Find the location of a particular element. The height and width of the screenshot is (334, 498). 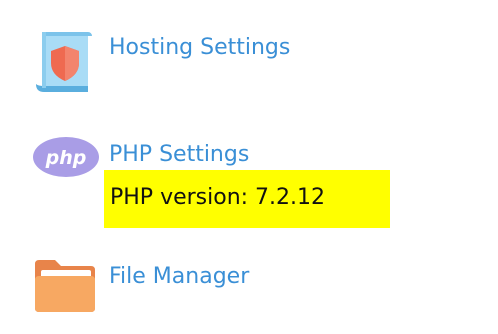

list-item-php-settings: php PHP Settings is located at coordinates (249, 153).